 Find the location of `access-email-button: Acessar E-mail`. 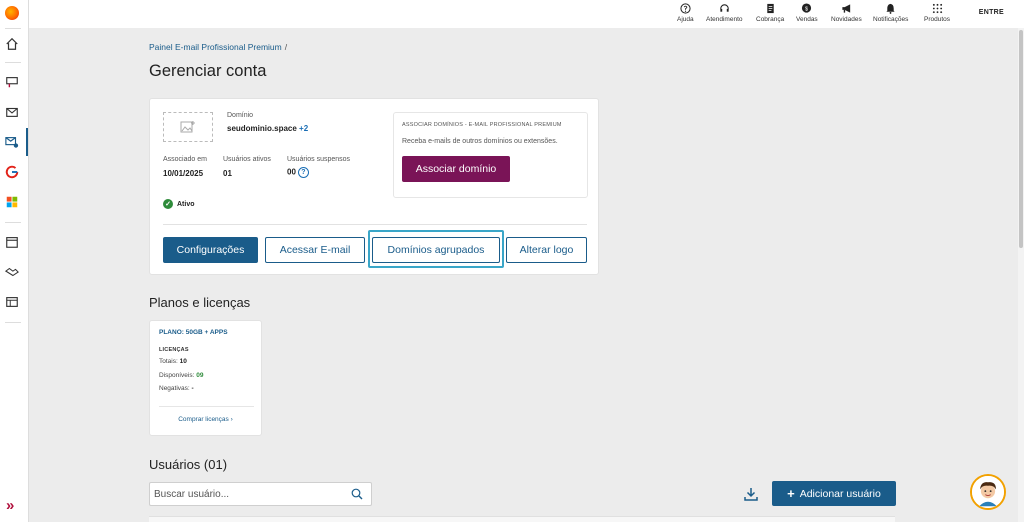

access-email-button: Acessar E-mail is located at coordinates (315, 250).